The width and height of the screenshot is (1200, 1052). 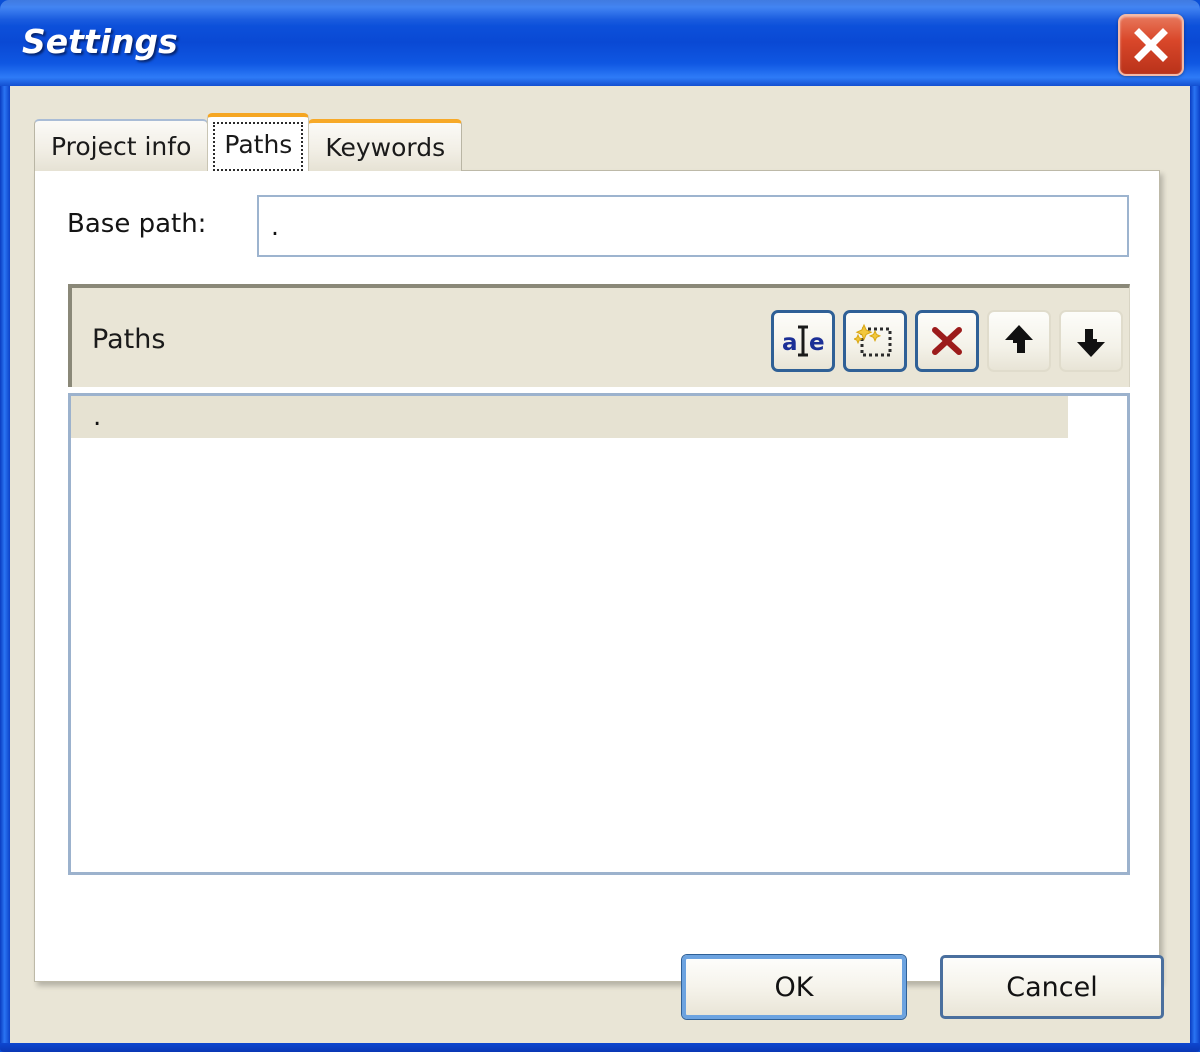 I want to click on paths-group-header: Paths a e, so click(x=599, y=335).